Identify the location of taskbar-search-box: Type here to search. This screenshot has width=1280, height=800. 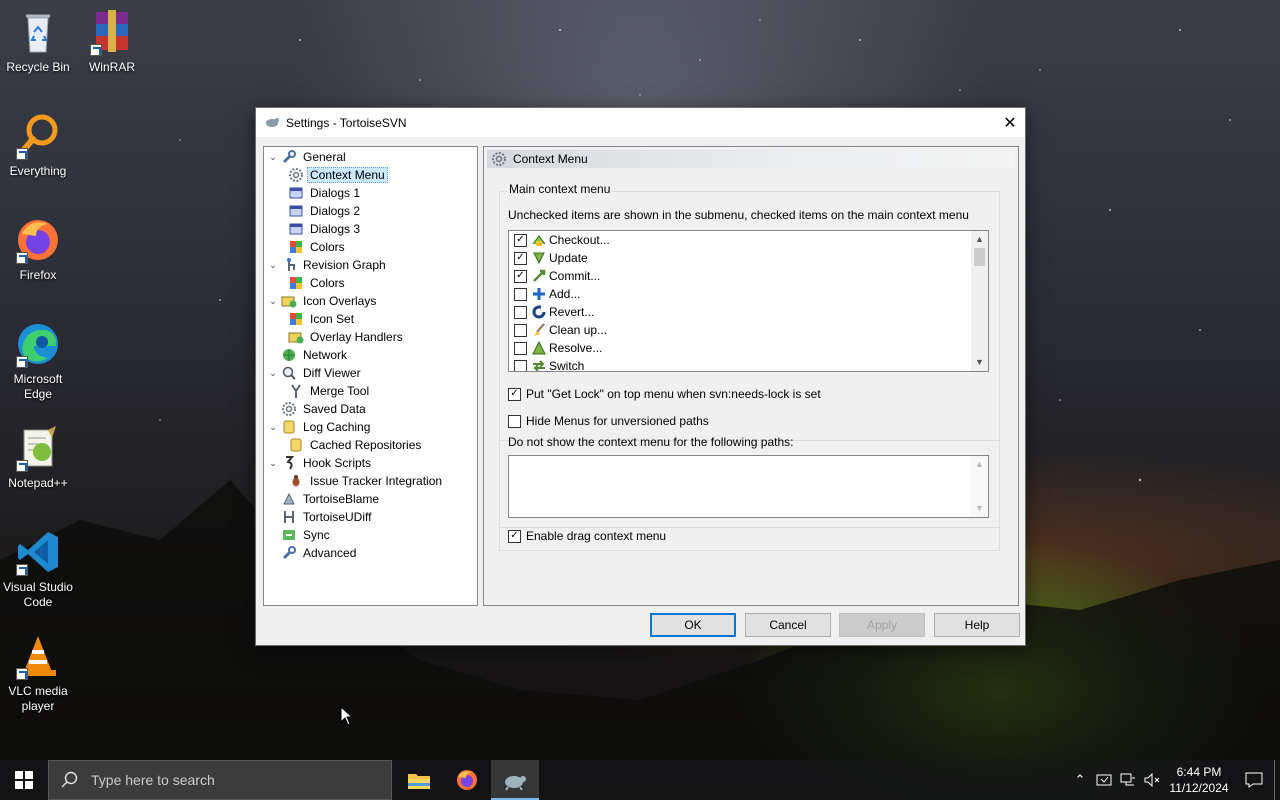
(220, 780).